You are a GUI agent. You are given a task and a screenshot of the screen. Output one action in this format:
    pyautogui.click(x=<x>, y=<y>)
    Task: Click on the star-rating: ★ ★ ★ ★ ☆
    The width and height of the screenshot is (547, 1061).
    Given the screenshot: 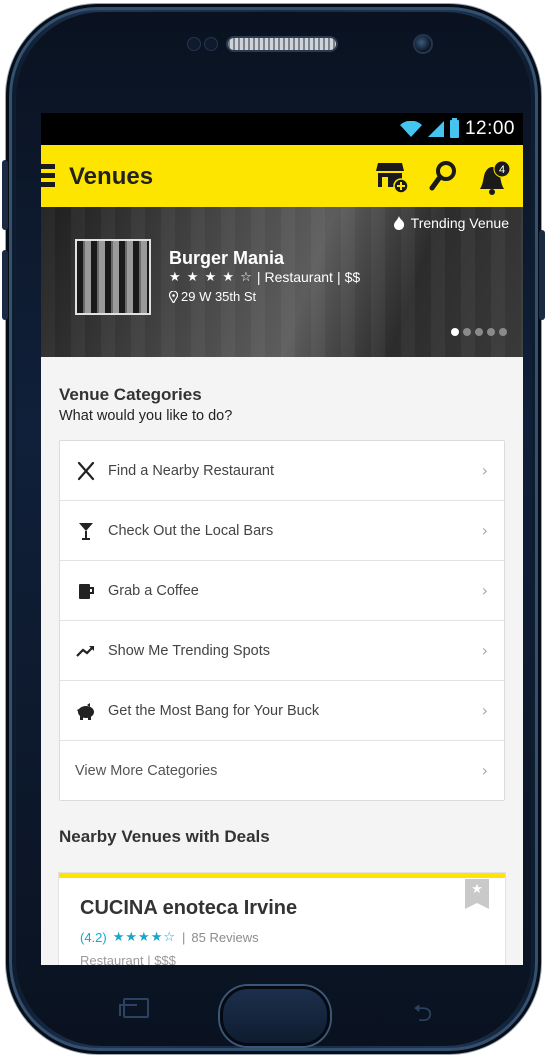 What is the action you would take?
    pyautogui.click(x=211, y=277)
    